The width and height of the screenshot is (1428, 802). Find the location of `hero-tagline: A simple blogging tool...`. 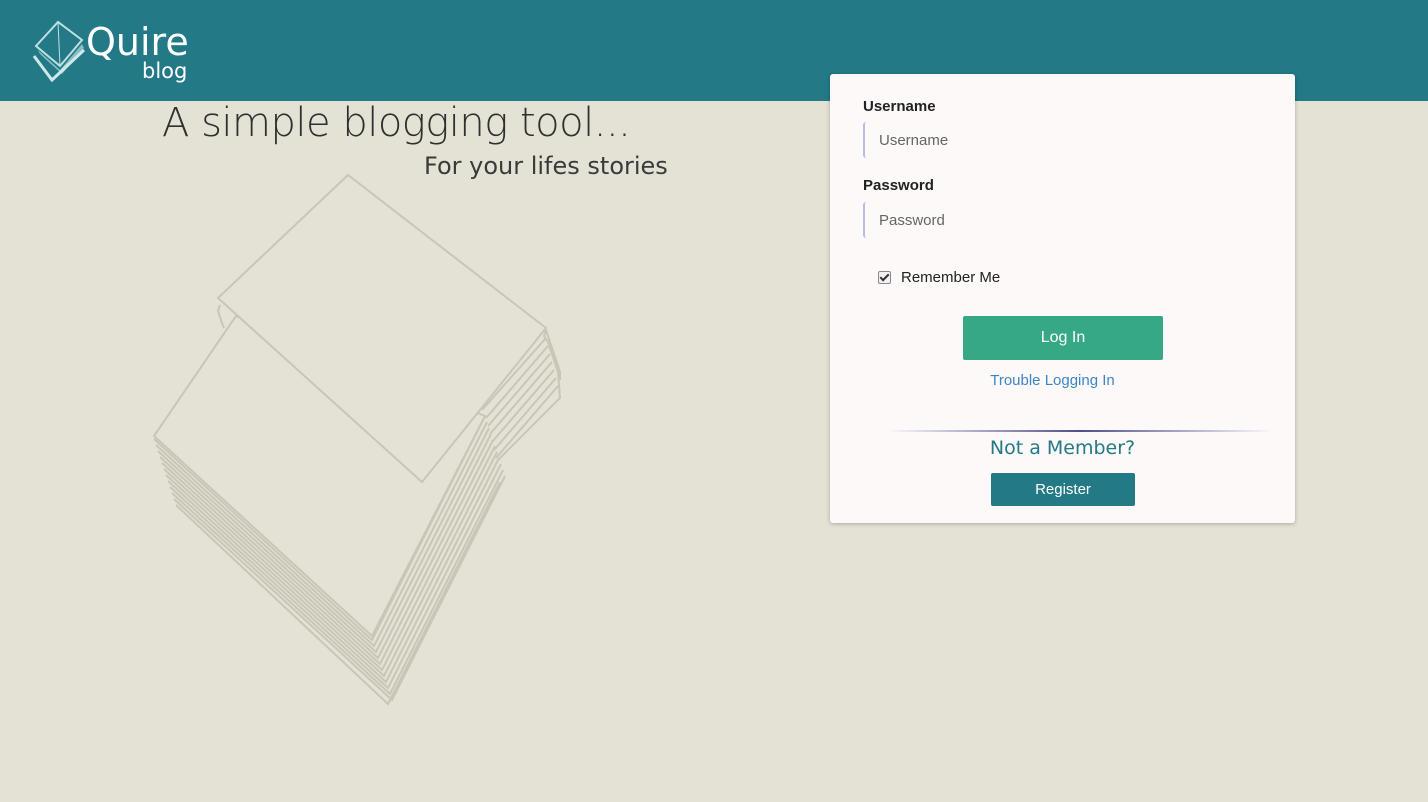

hero-tagline: A simple blogging tool... is located at coordinates (396, 123).